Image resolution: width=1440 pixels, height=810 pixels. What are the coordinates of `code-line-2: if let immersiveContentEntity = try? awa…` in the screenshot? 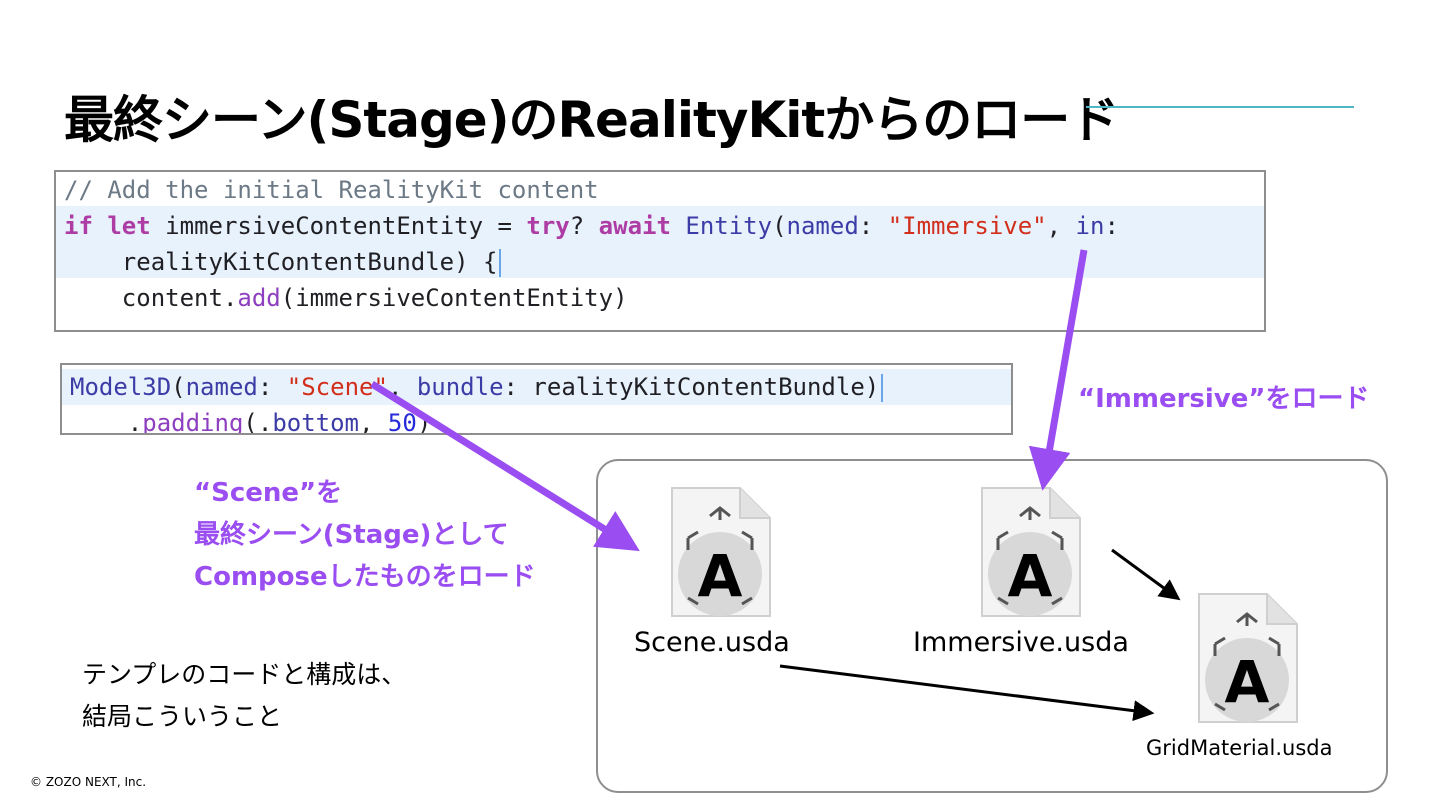 It's located at (591, 226).